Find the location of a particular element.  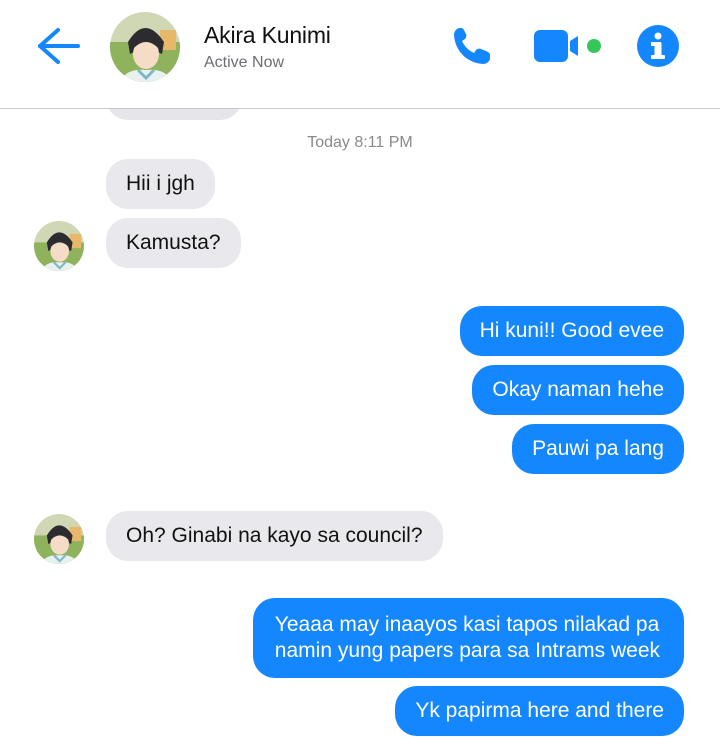

incoming-message: Hii i jgh is located at coordinates (160, 184).